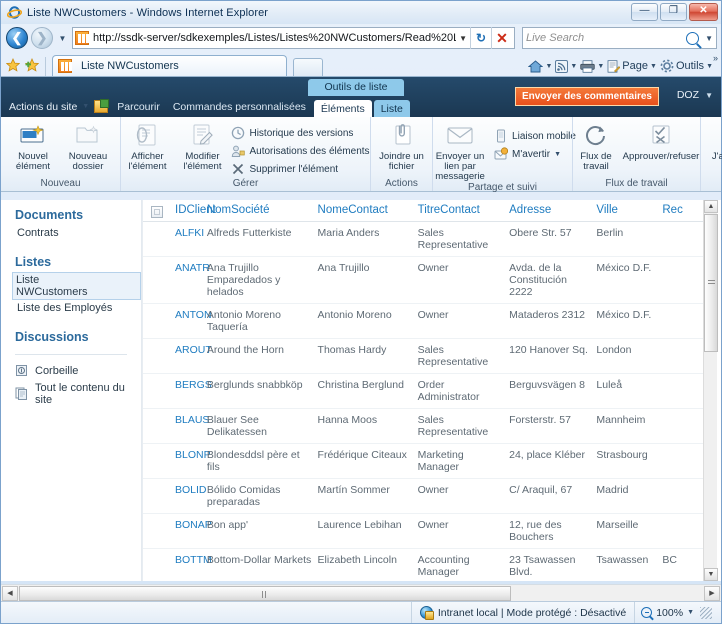  Describe the element at coordinates (202, 147) in the screenshot. I see `edit-item-button: Modifier l'élément` at that location.